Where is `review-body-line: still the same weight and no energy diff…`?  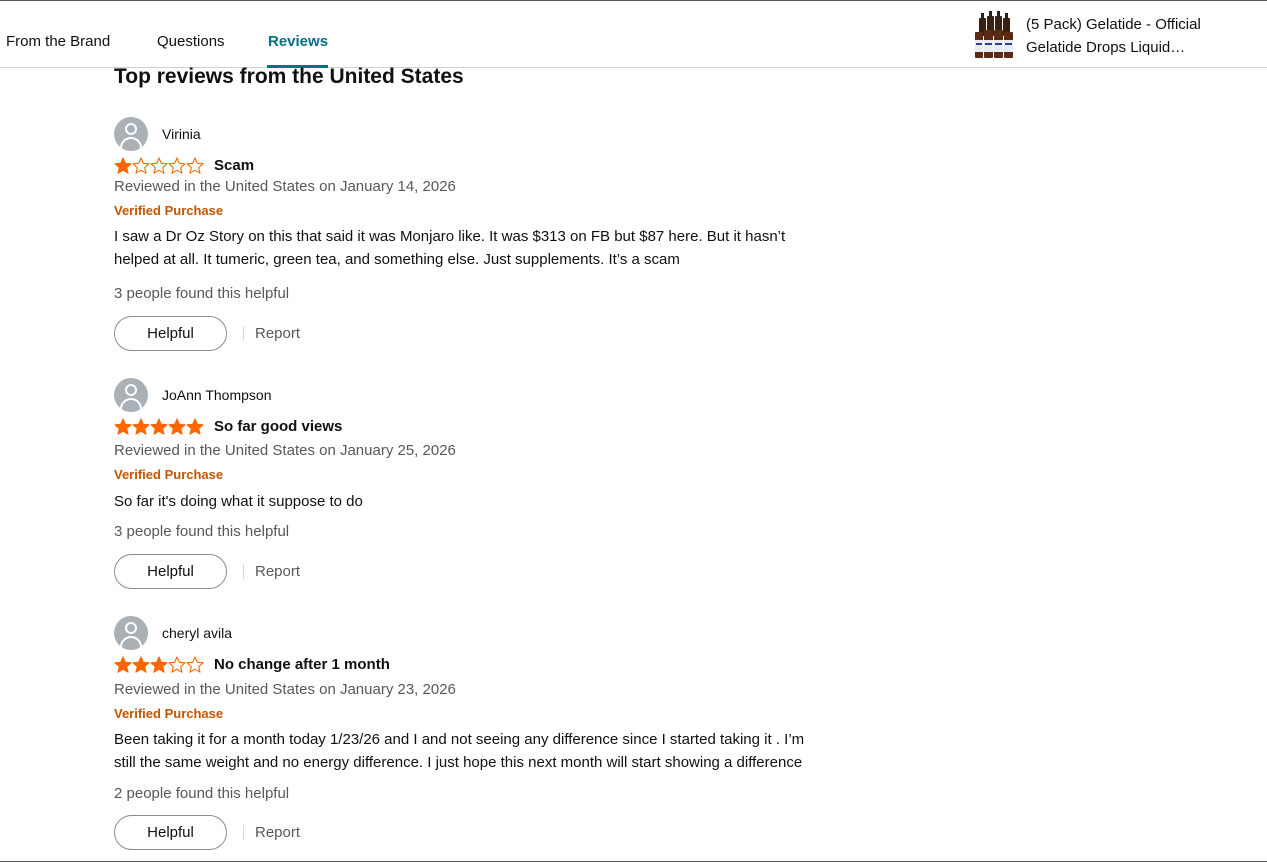
review-body-line: still the same weight and no energy diff… is located at coordinates (458, 762).